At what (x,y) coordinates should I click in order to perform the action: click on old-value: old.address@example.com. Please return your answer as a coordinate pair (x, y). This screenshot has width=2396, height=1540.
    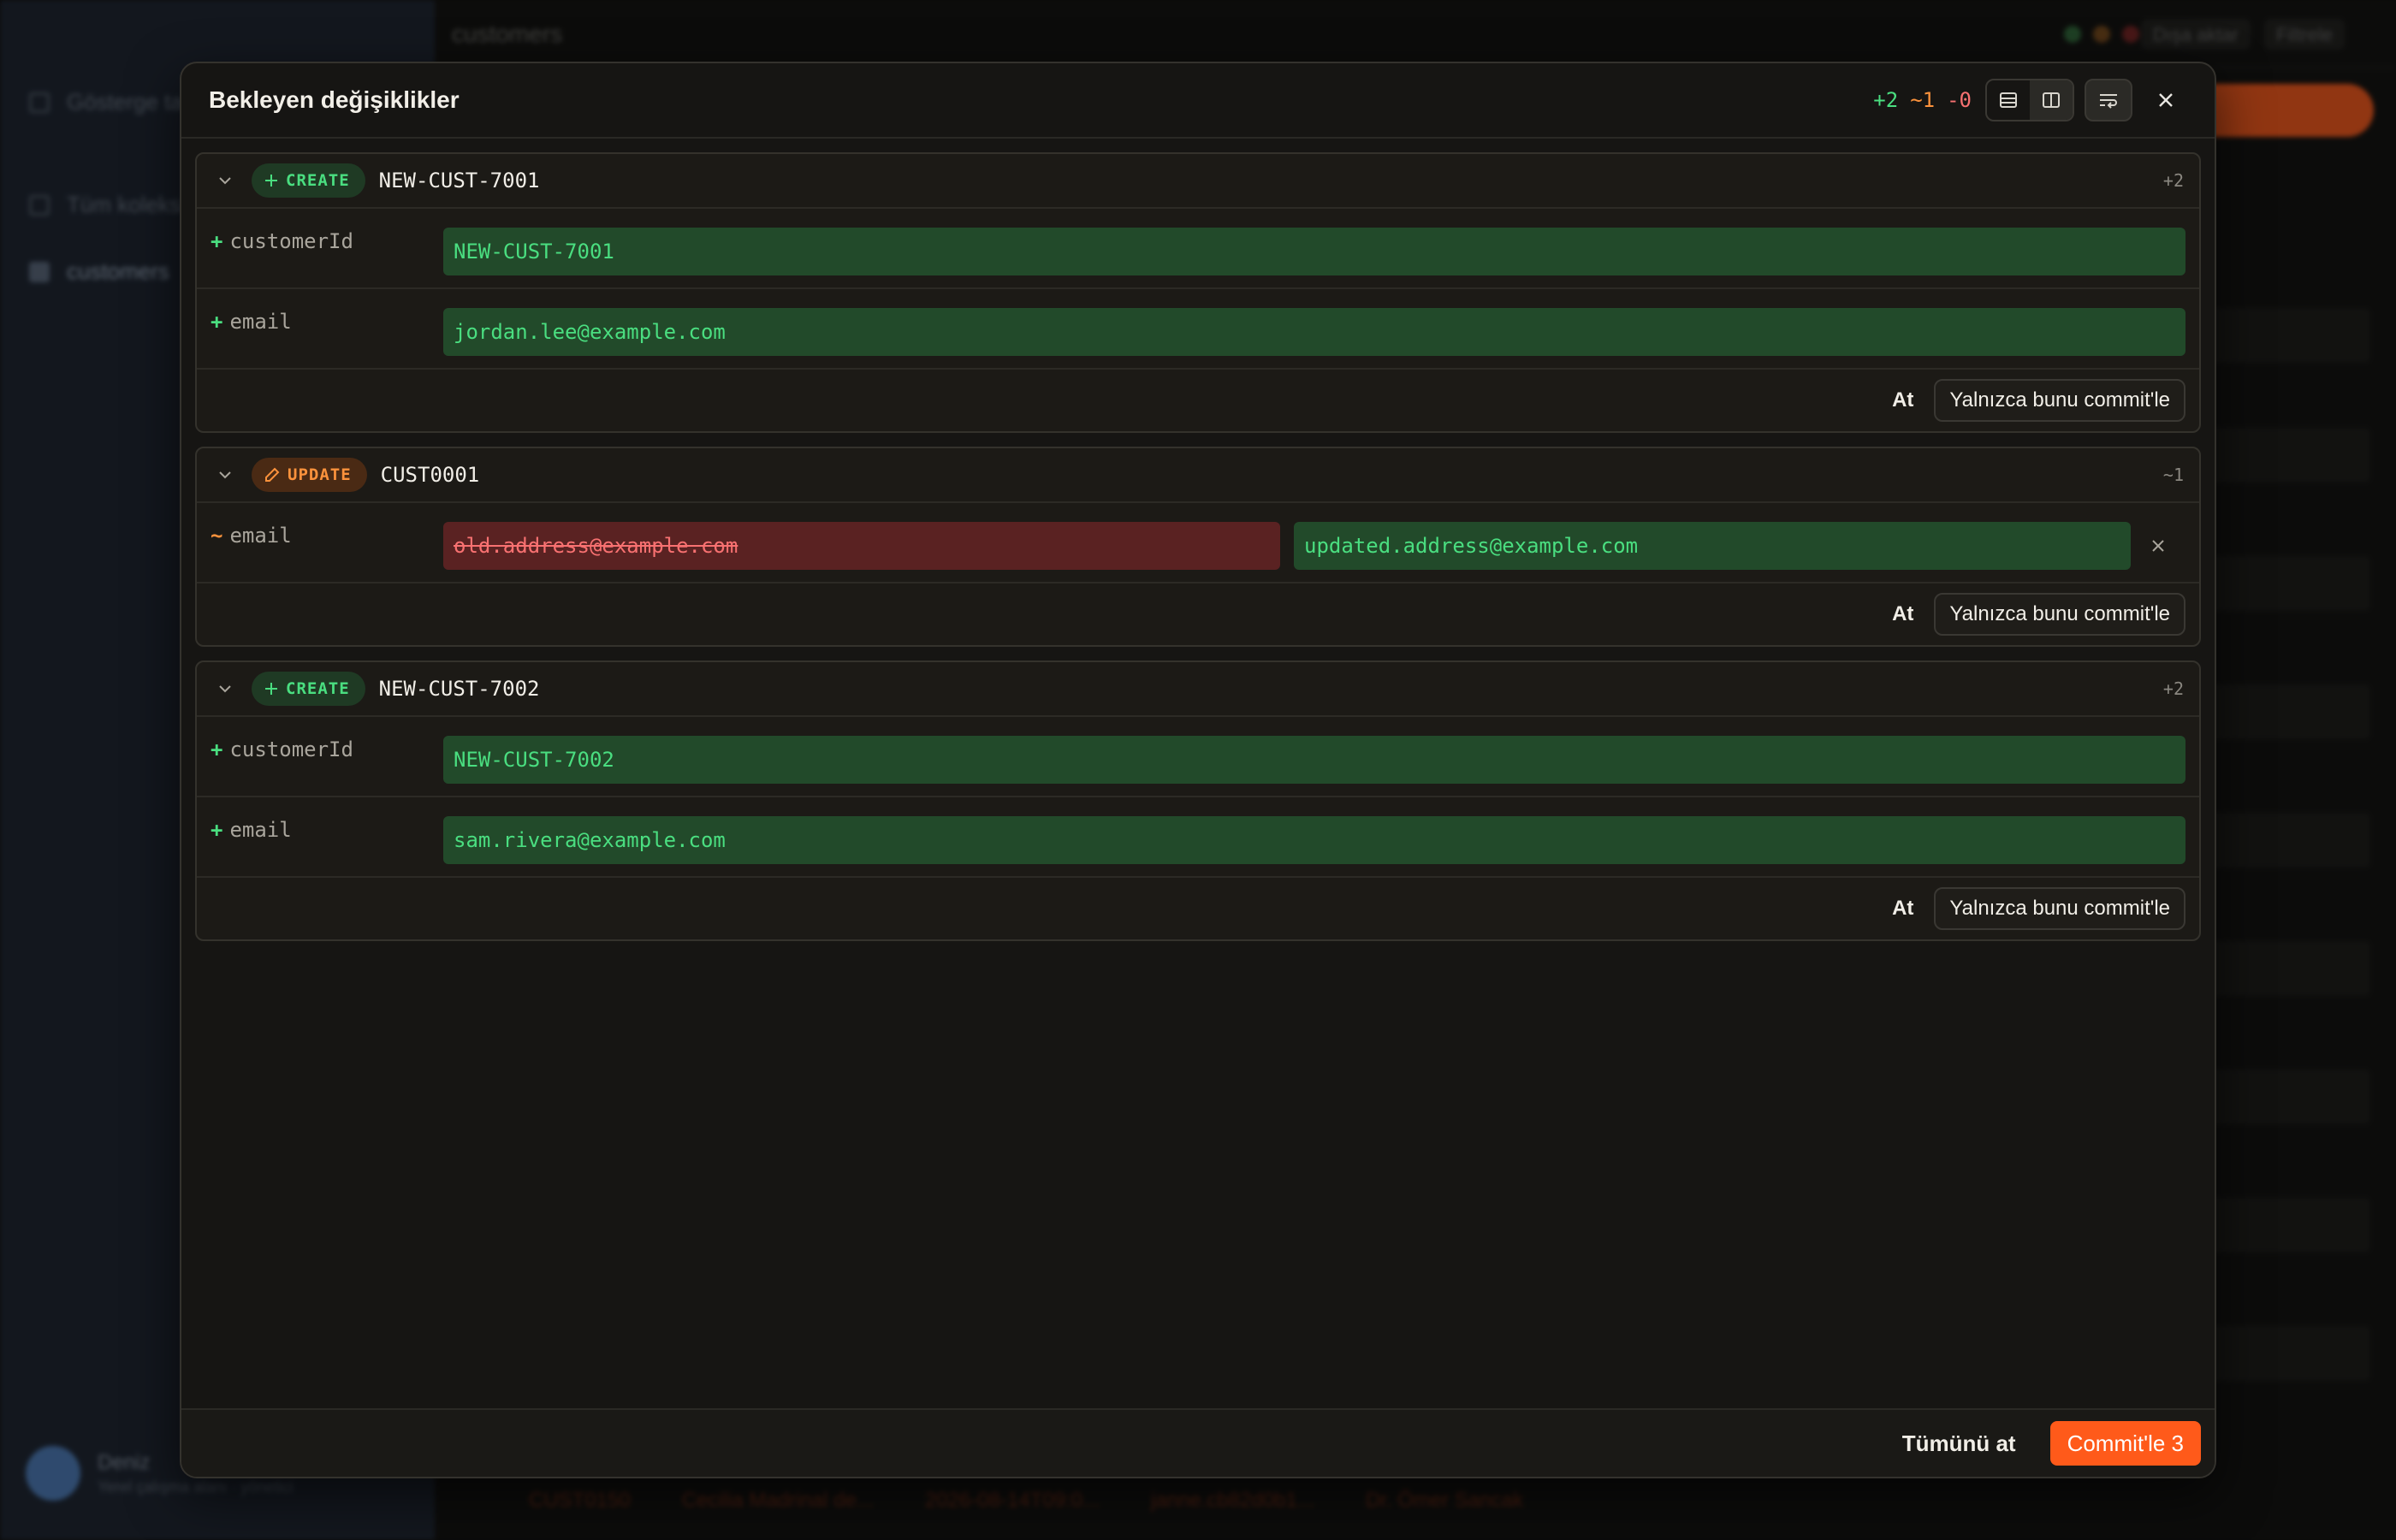
    Looking at the image, I should click on (862, 546).